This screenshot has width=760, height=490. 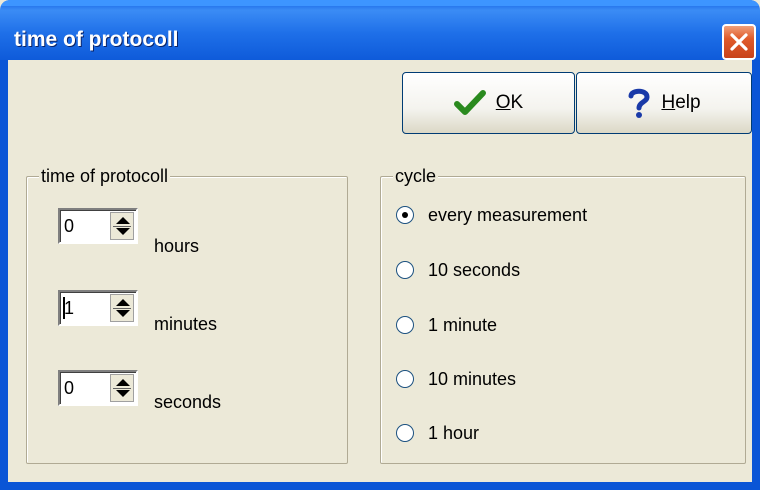 I want to click on radio-10-minutes: 10 minutes, so click(x=456, y=379).